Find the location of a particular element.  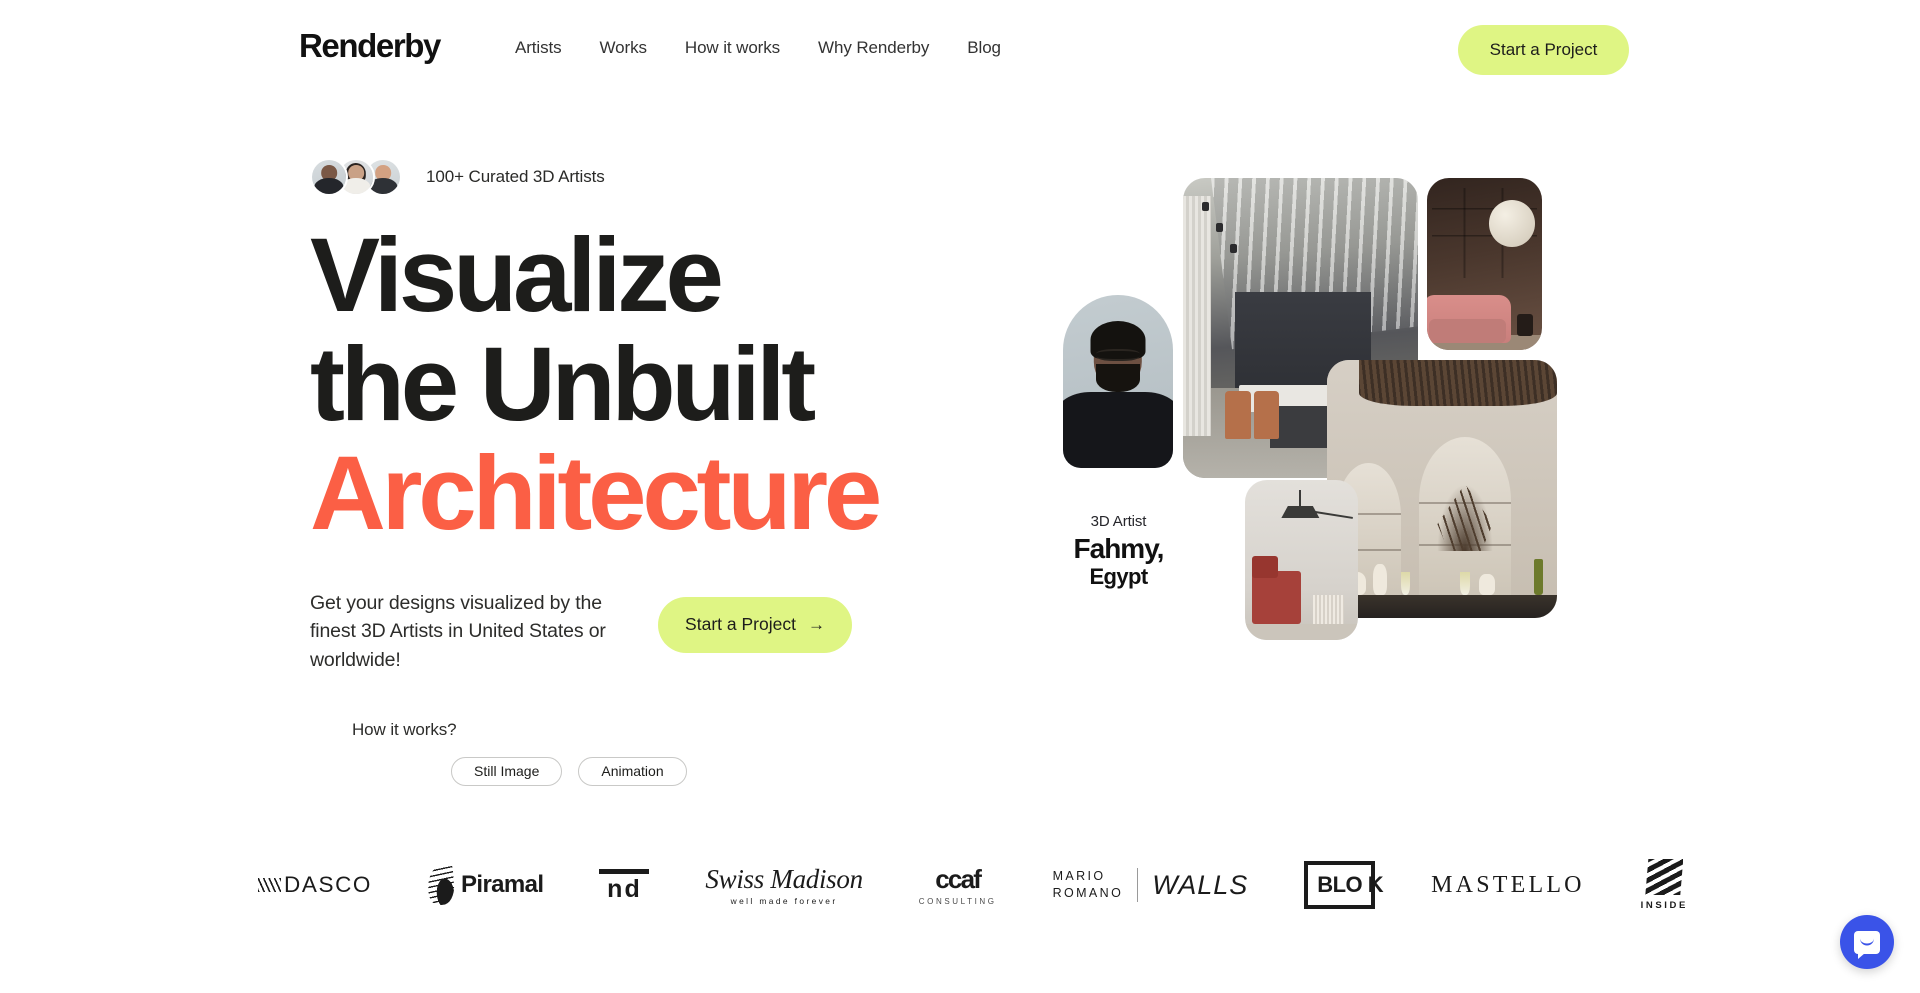

nav-item-why-renderby: Why Renderby is located at coordinates (873, 48).